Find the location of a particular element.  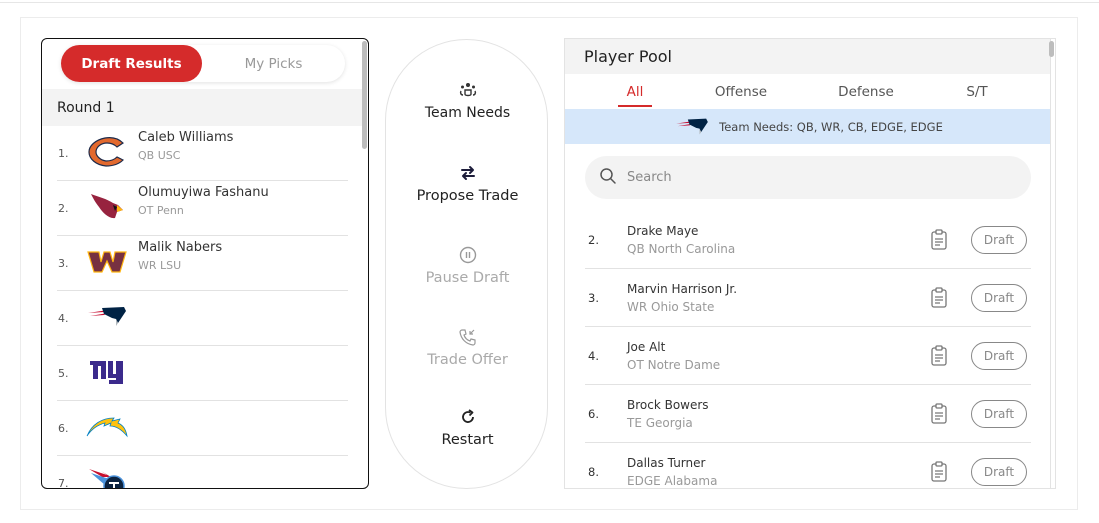

player-name: Malik Nabers is located at coordinates (180, 247).